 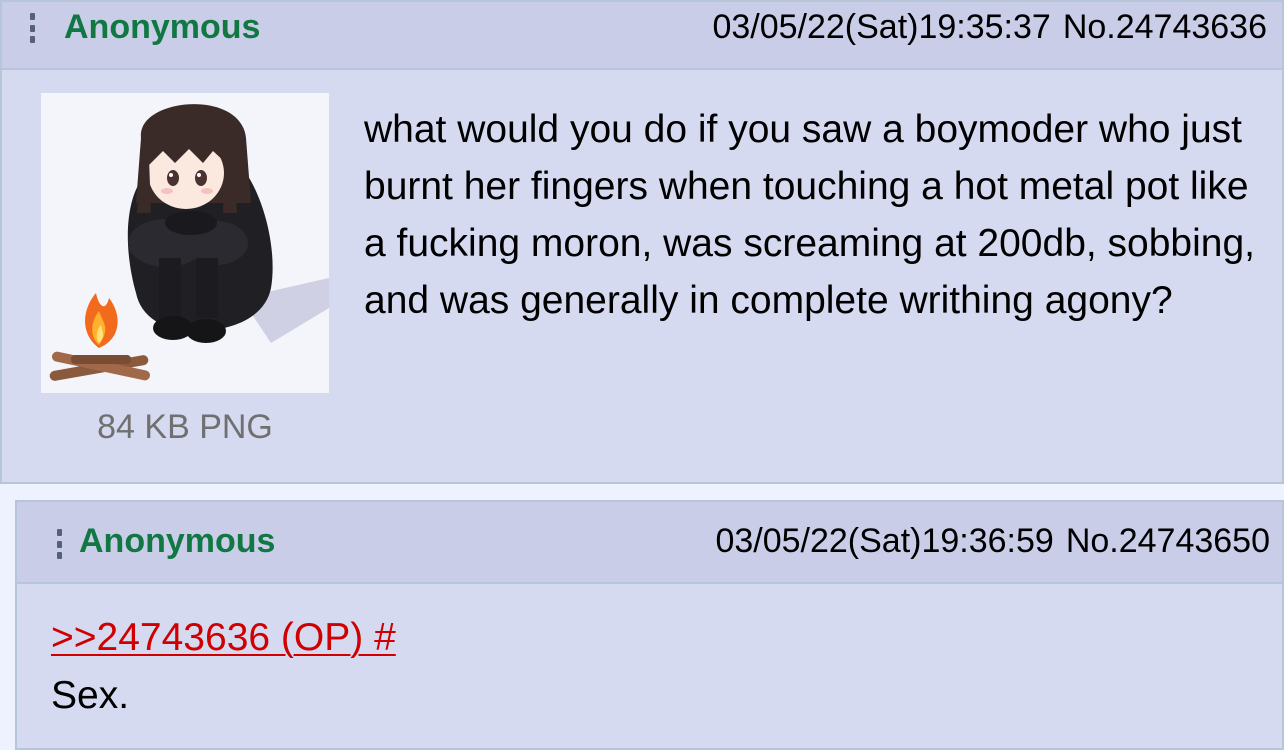 I want to click on anime-girl-campfire-image, so click(x=185, y=243).